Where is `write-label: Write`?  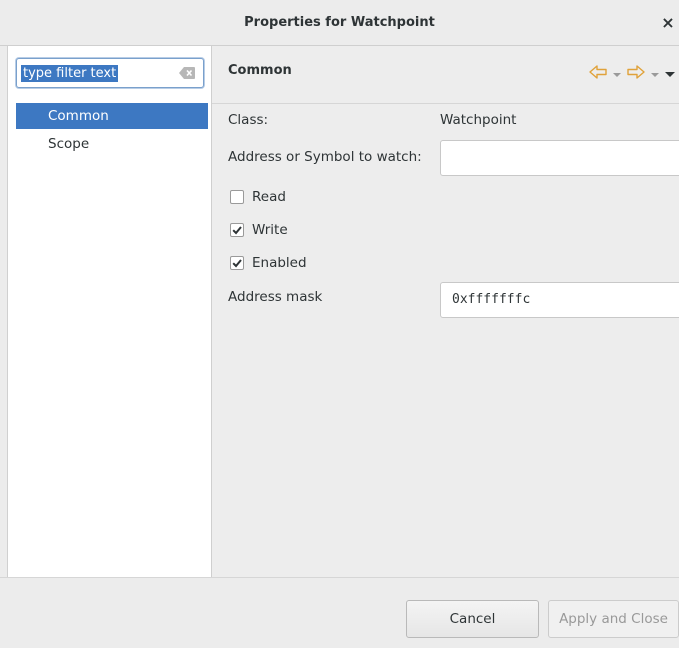 write-label: Write is located at coordinates (270, 230).